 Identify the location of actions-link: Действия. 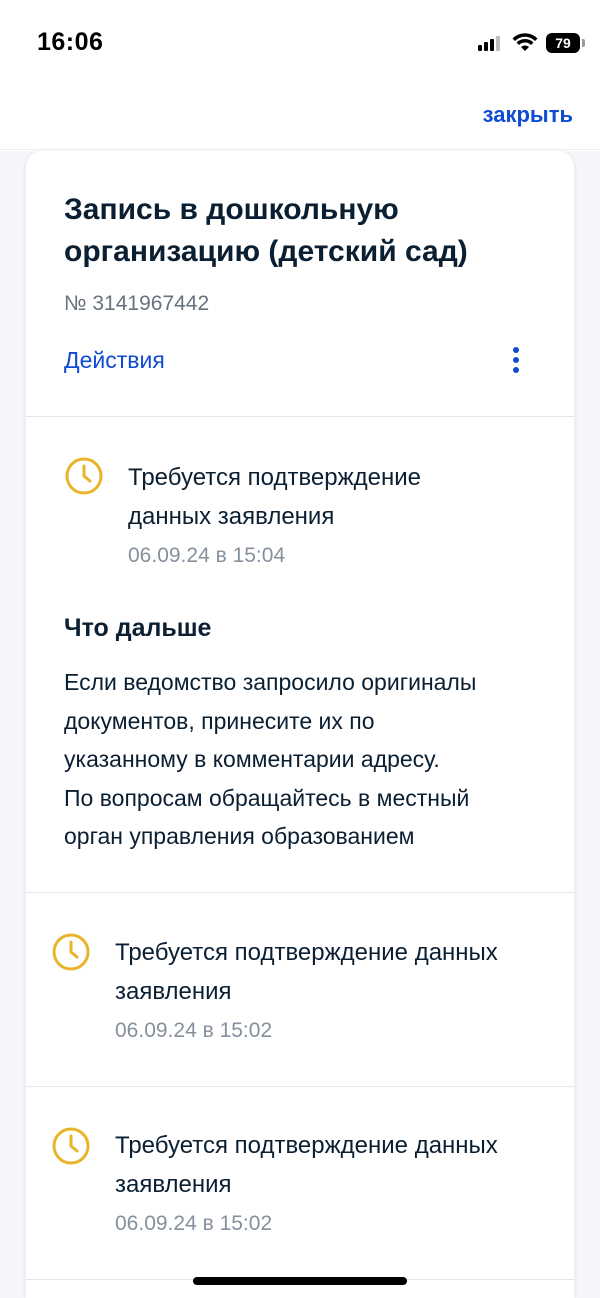
(114, 360).